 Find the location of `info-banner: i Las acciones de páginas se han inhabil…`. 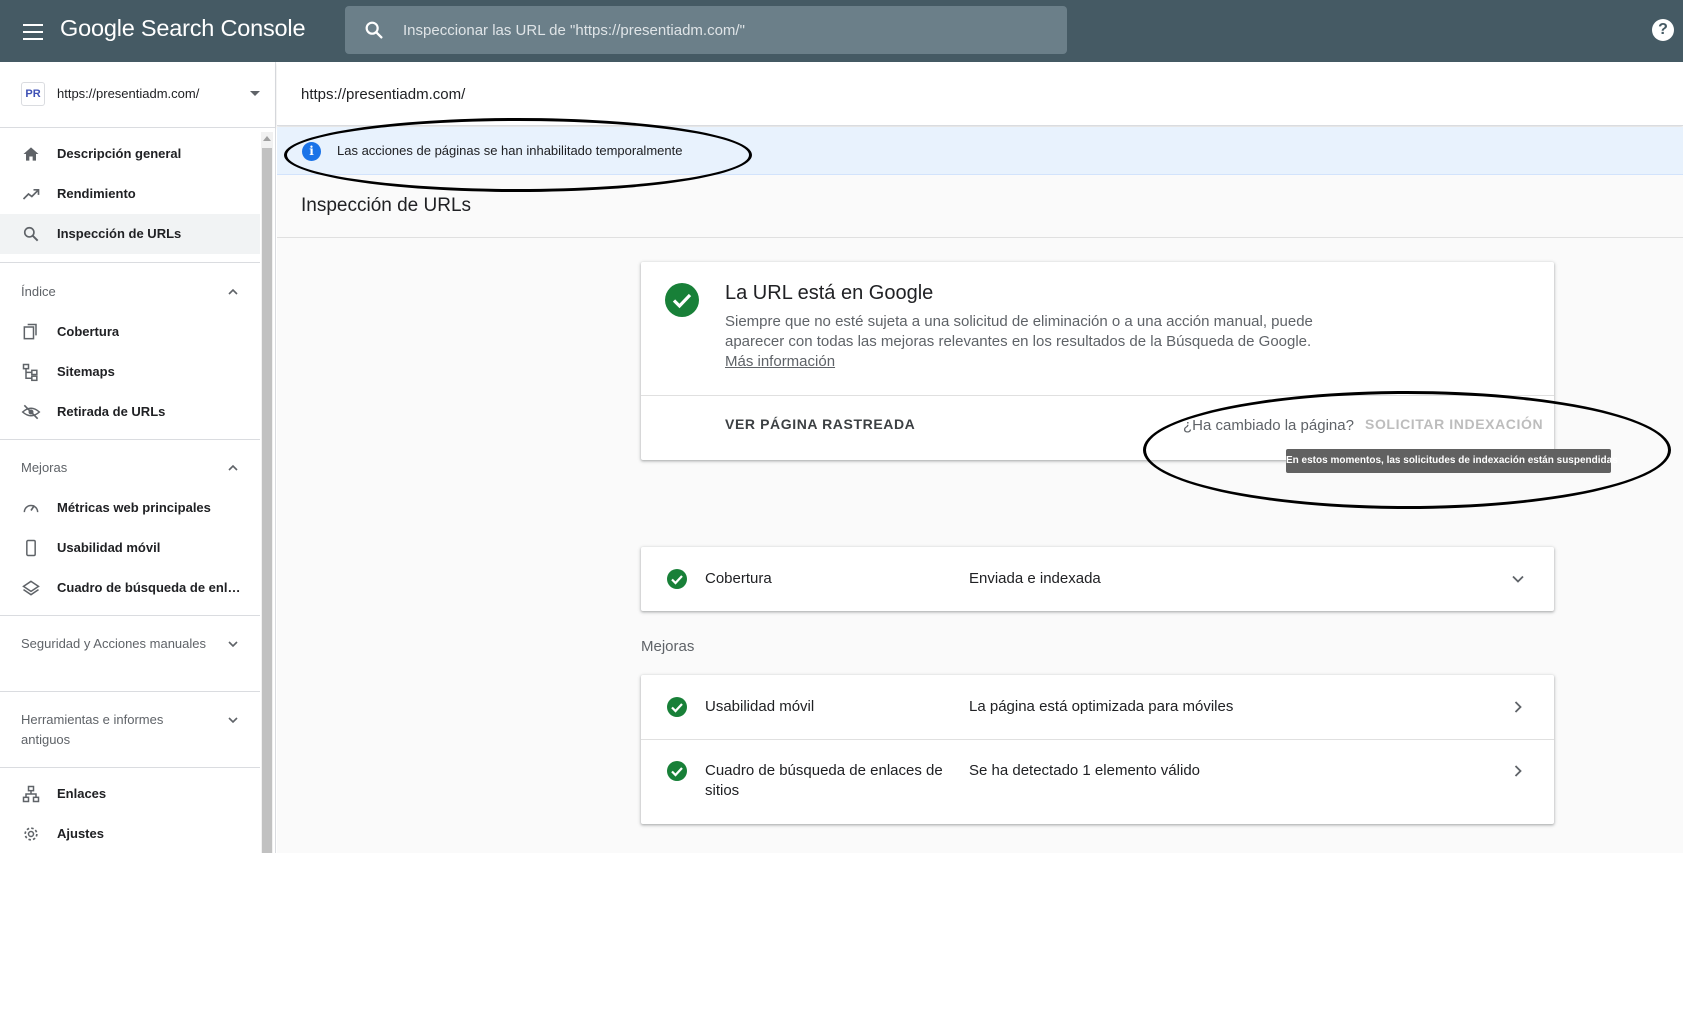

info-banner: i Las acciones de páginas se han inhabil… is located at coordinates (980, 151).